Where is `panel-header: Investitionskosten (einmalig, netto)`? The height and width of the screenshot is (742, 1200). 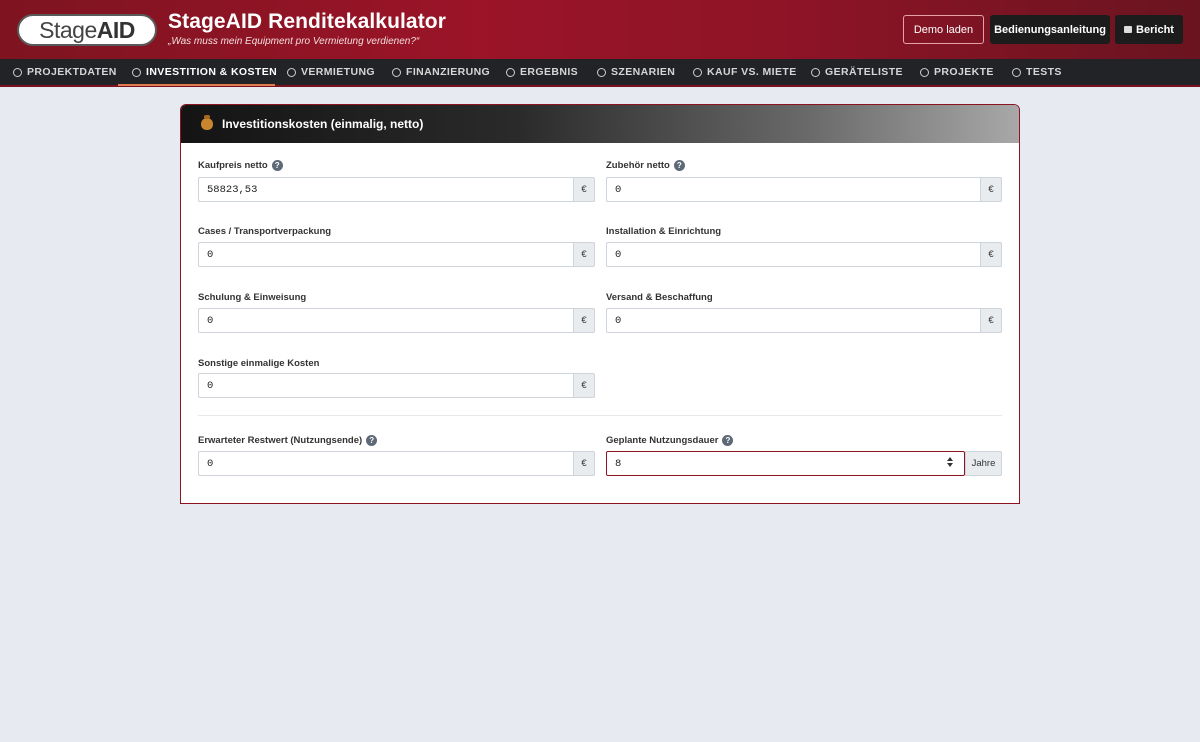
panel-header: Investitionskosten (einmalig, netto) is located at coordinates (600, 124).